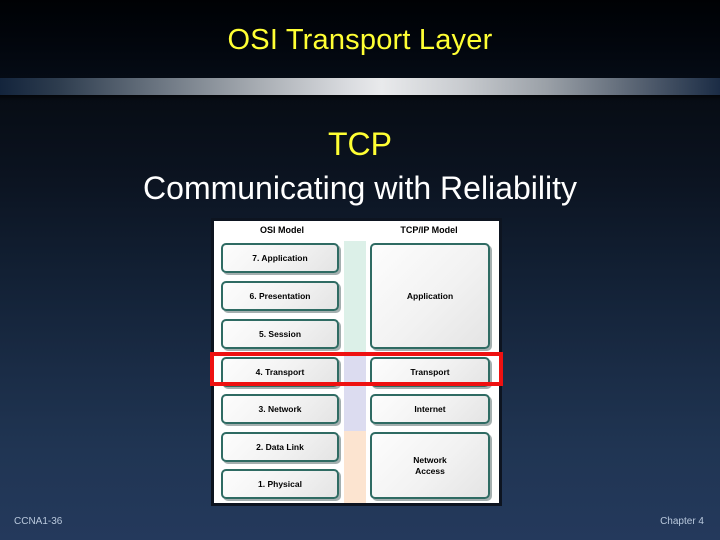 The width and height of the screenshot is (720, 540). I want to click on footer-chapter-label: Chapter 4, so click(682, 521).